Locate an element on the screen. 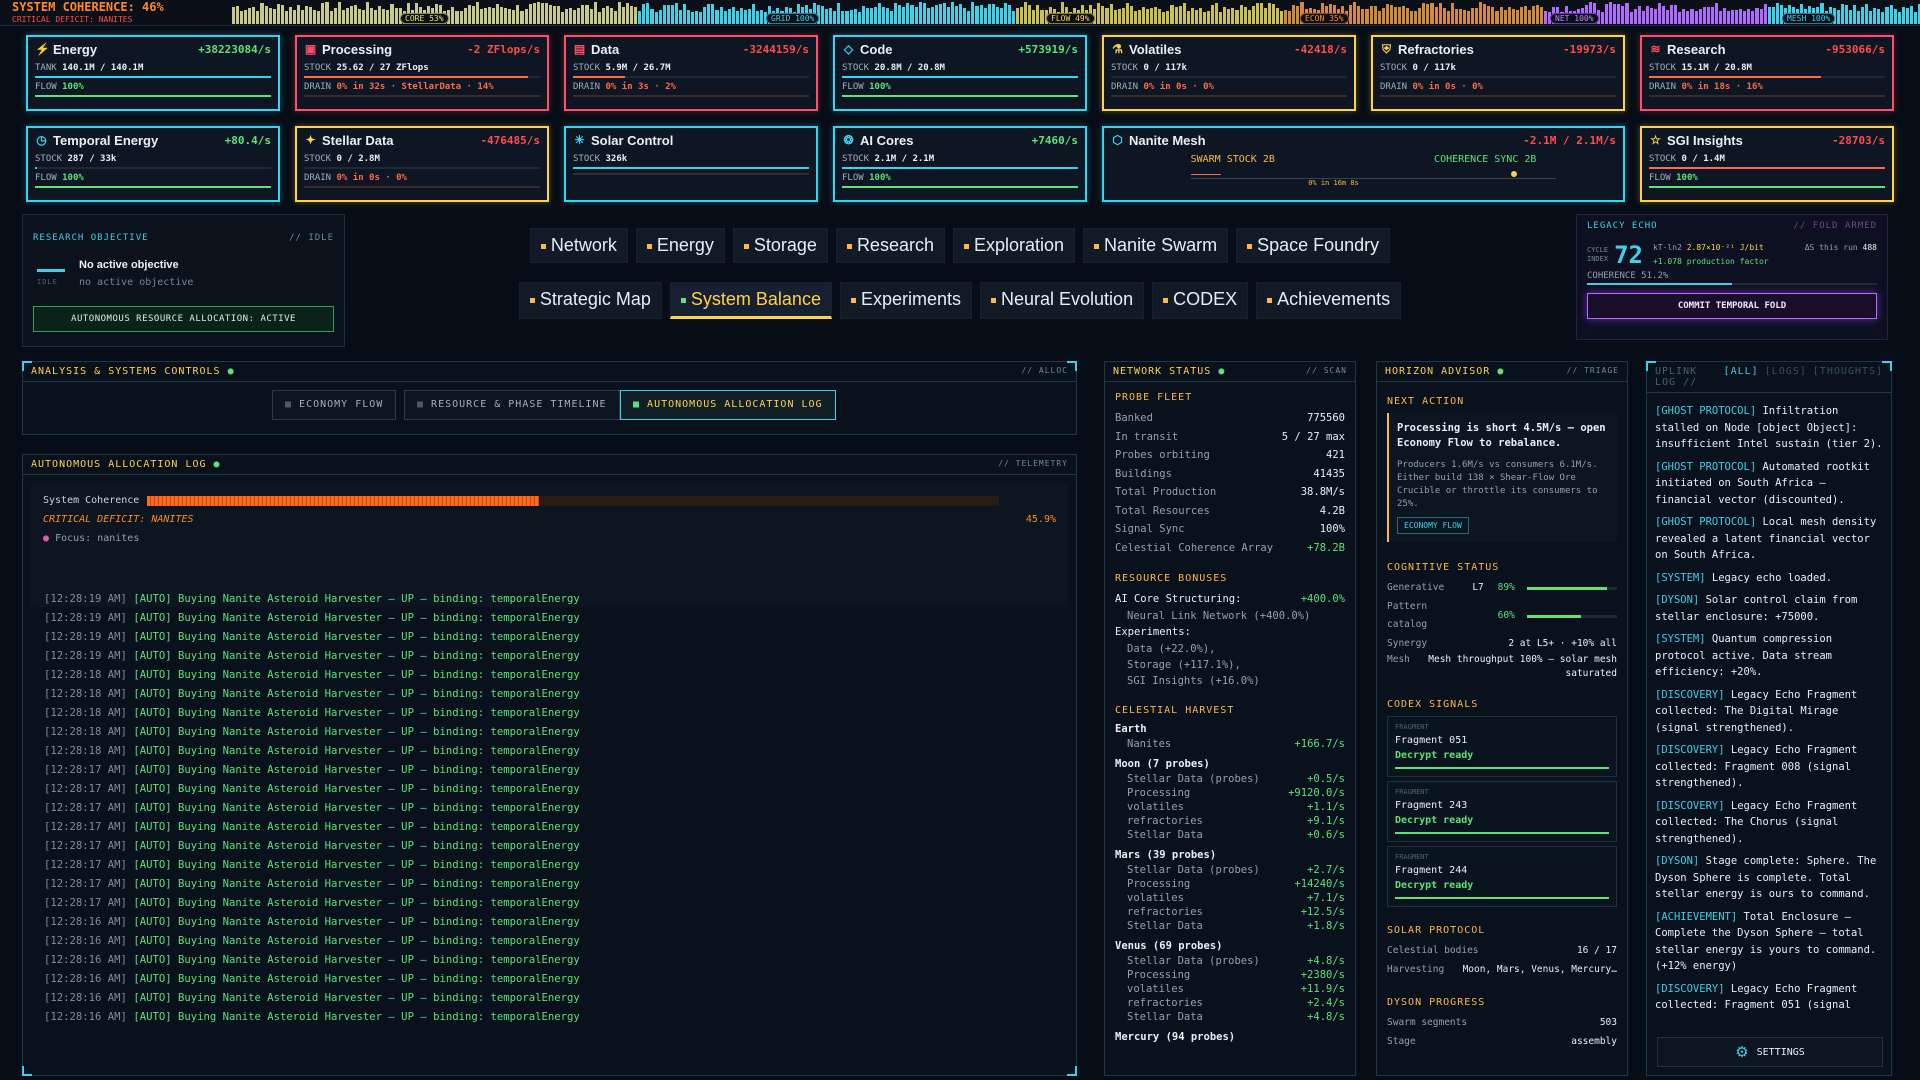 Image resolution: width=1920 pixels, height=1080 pixels. nanite-sparkline is located at coordinates (1373, 174).